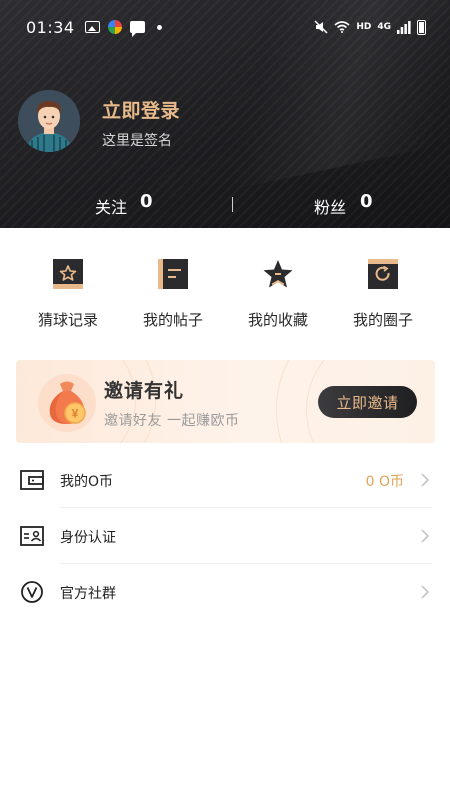 The width and height of the screenshot is (450, 800). I want to click on mute-icon, so click(321, 27).